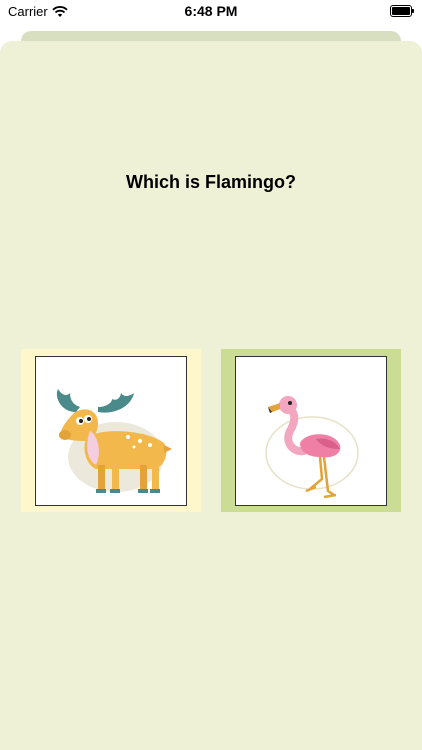  I want to click on question-title: Which is Flamingo?, so click(211, 182).